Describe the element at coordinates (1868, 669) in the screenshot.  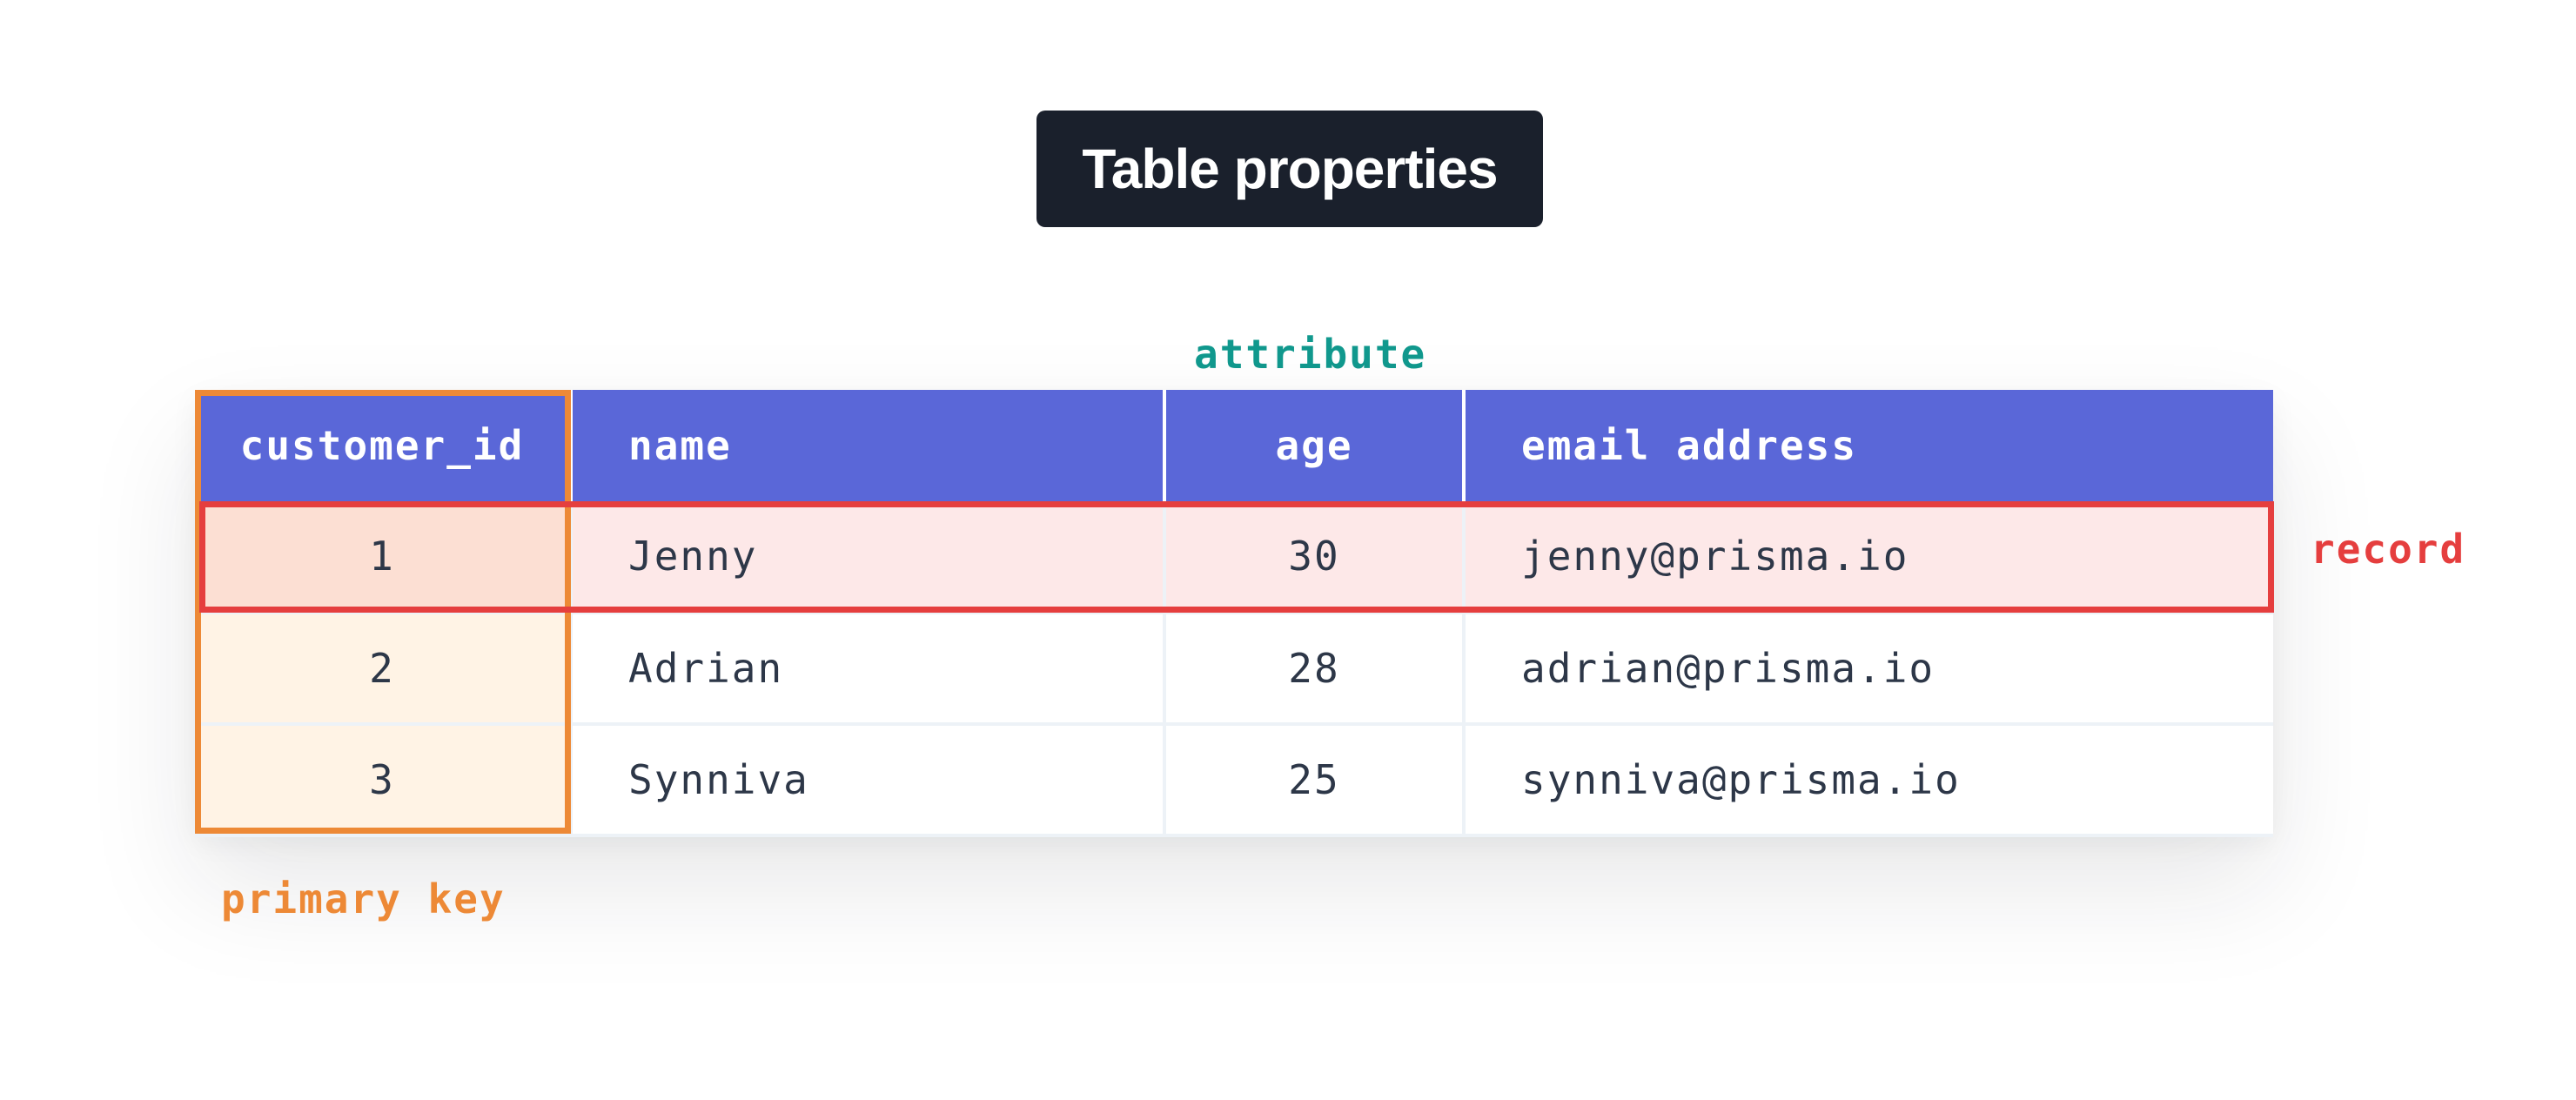
I see `cell-email: adrian@prisma.io` at that location.